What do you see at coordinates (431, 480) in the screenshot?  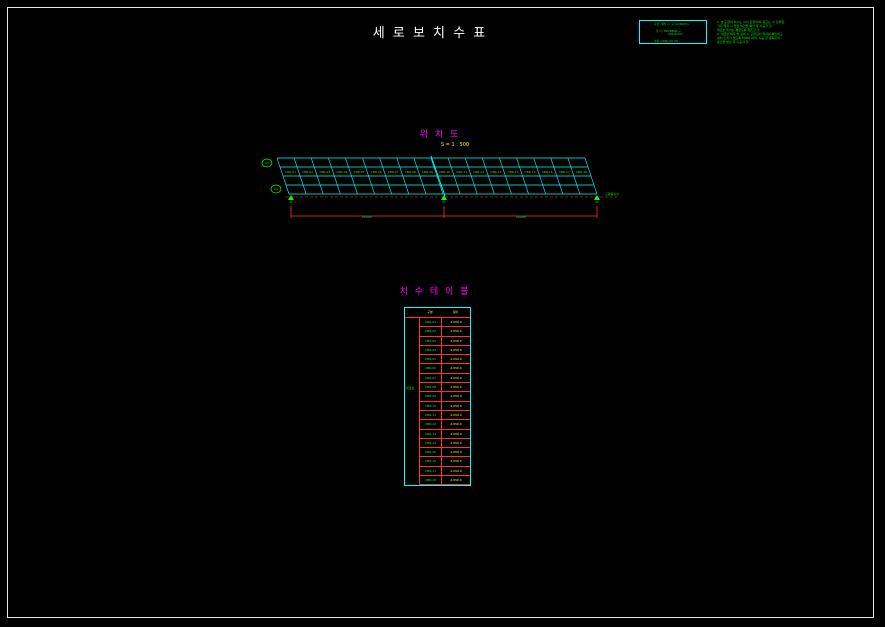 I see `row-id: CBR-18` at bounding box center [431, 480].